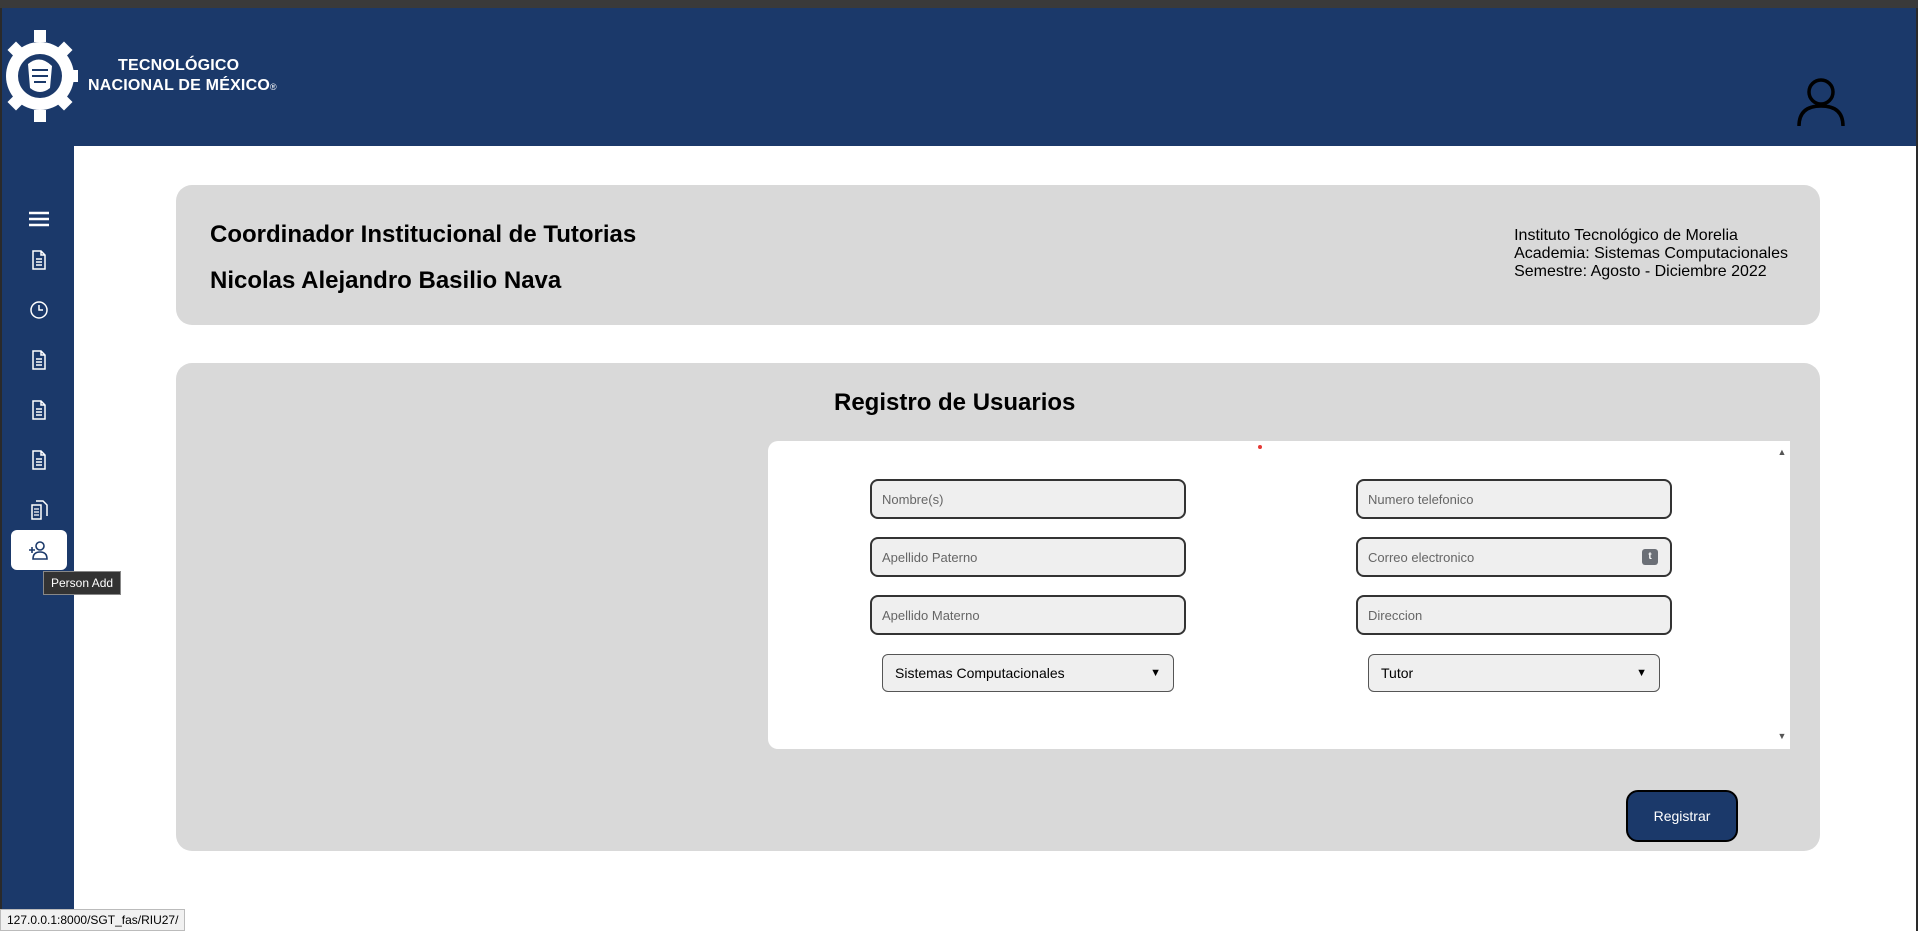 This screenshot has height=931, width=1918. What do you see at coordinates (1514, 557) in the screenshot?
I see `correo-input` at bounding box center [1514, 557].